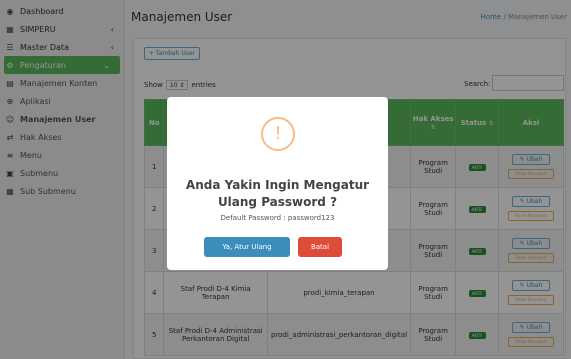 The image size is (571, 359). What do you see at coordinates (277, 218) in the screenshot?
I see `dialog-message: Default Password : password123` at bounding box center [277, 218].